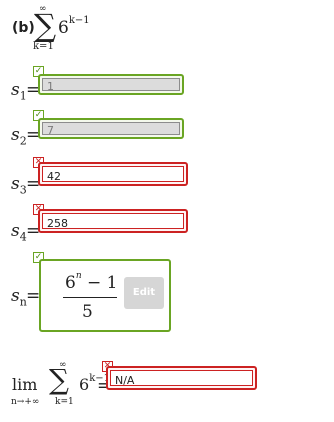  What do you see at coordinates (19, 91) in the screenshot?
I see `s1-label: s1` at bounding box center [19, 91].